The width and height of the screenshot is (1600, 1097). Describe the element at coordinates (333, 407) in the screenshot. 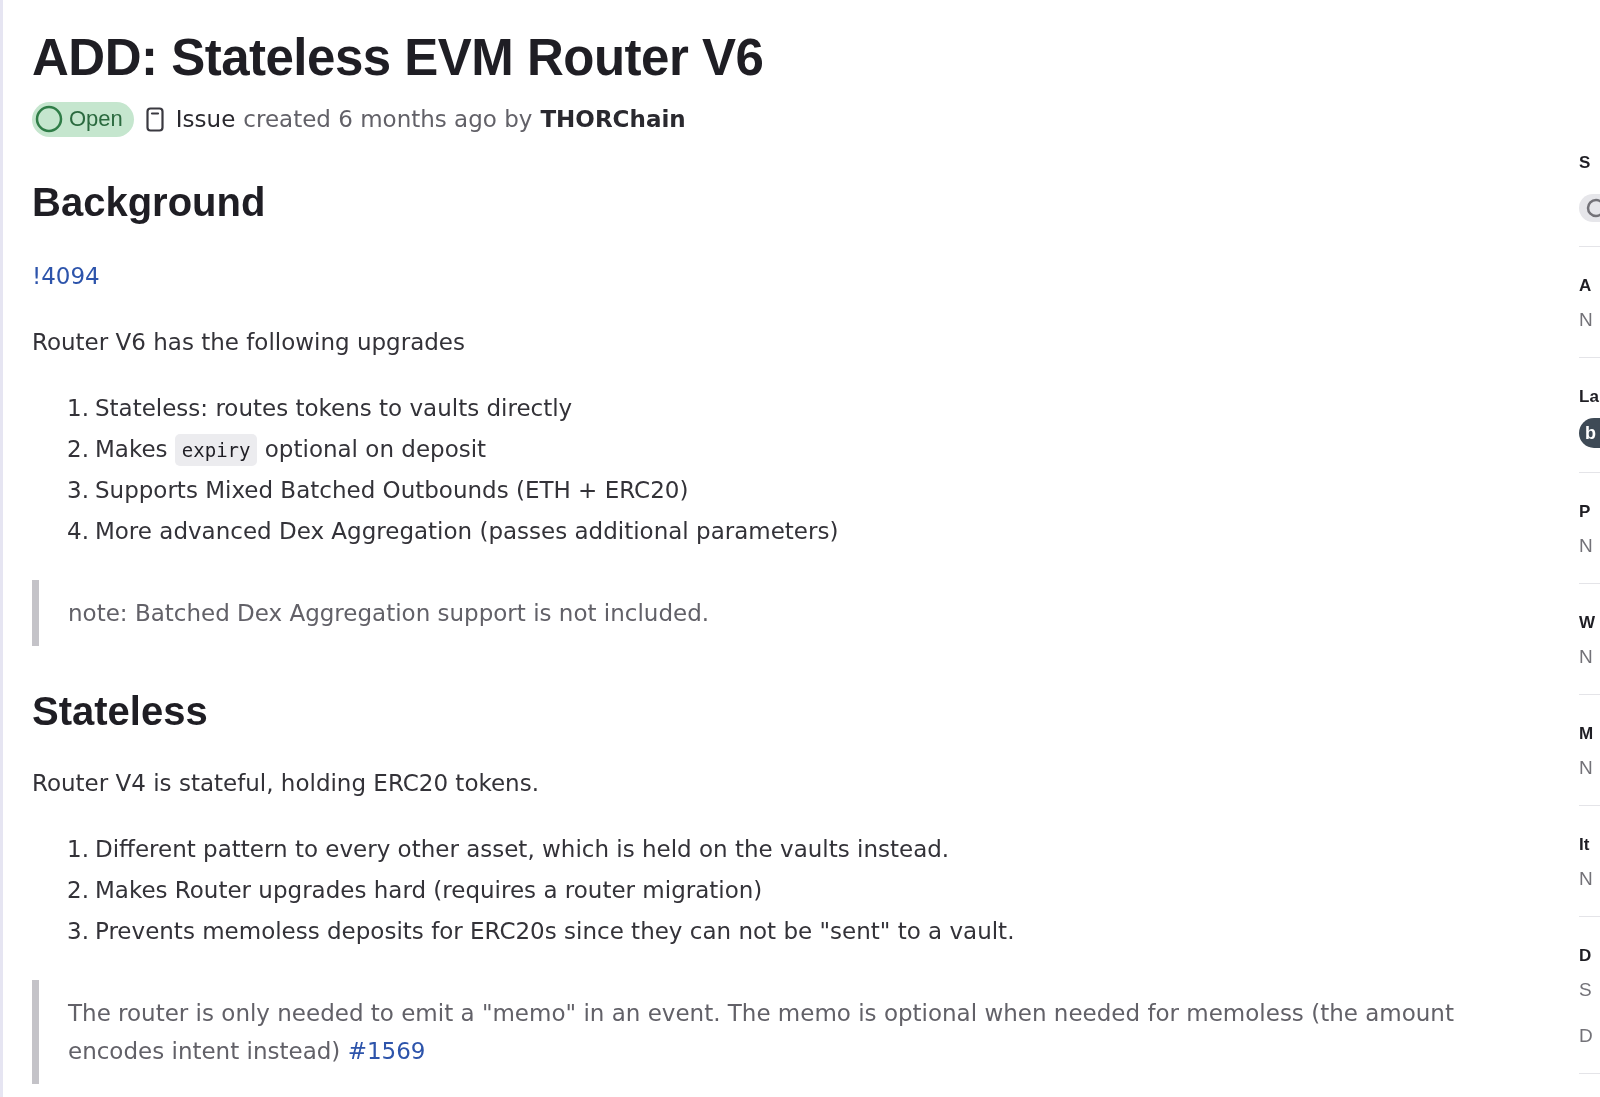

I see `list-item-text: Stateless: routes tokens to vaults directly` at that location.